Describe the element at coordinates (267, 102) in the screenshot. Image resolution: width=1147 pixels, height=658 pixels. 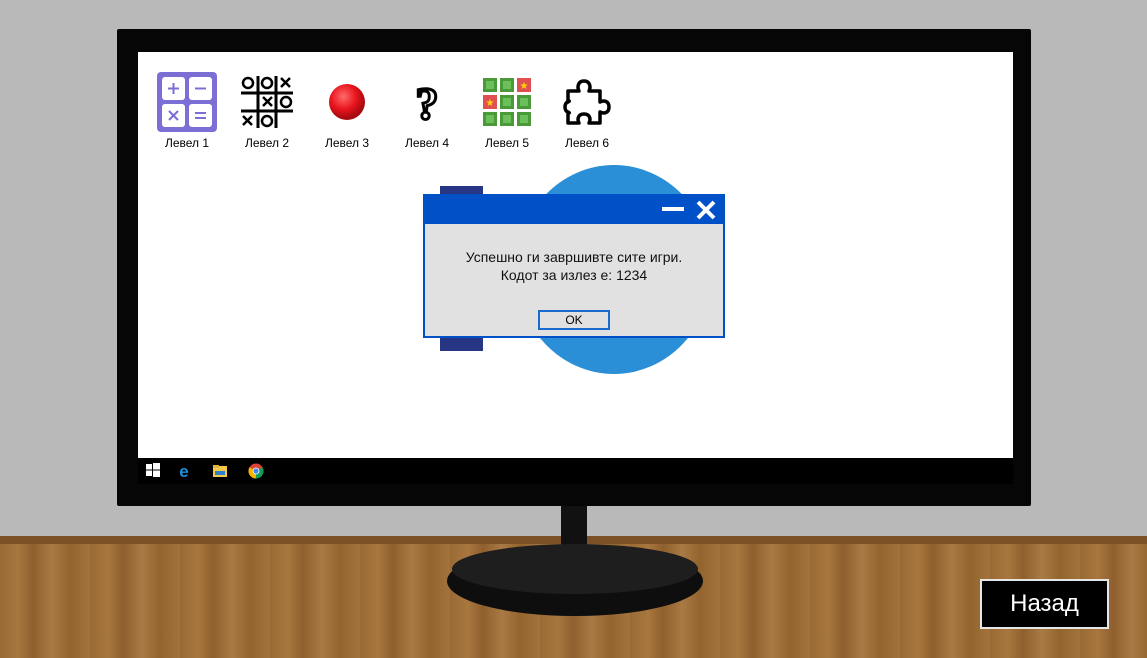
I see `tic-tac-toe-icon` at that location.